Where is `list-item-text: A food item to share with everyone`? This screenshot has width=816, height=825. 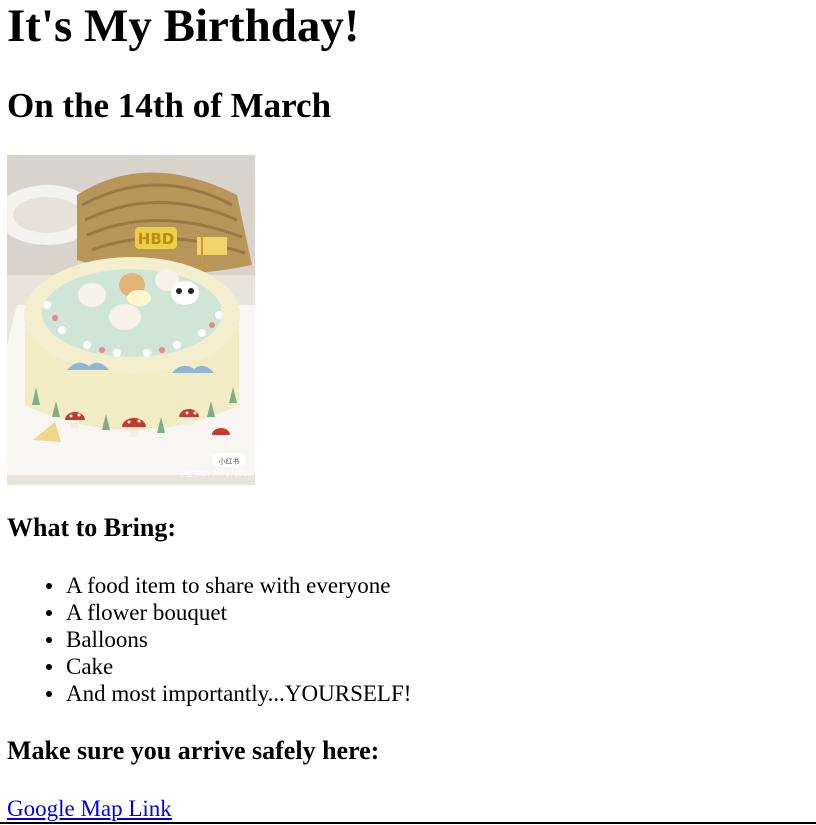
list-item-text: A food item to share with everyone is located at coordinates (228, 585).